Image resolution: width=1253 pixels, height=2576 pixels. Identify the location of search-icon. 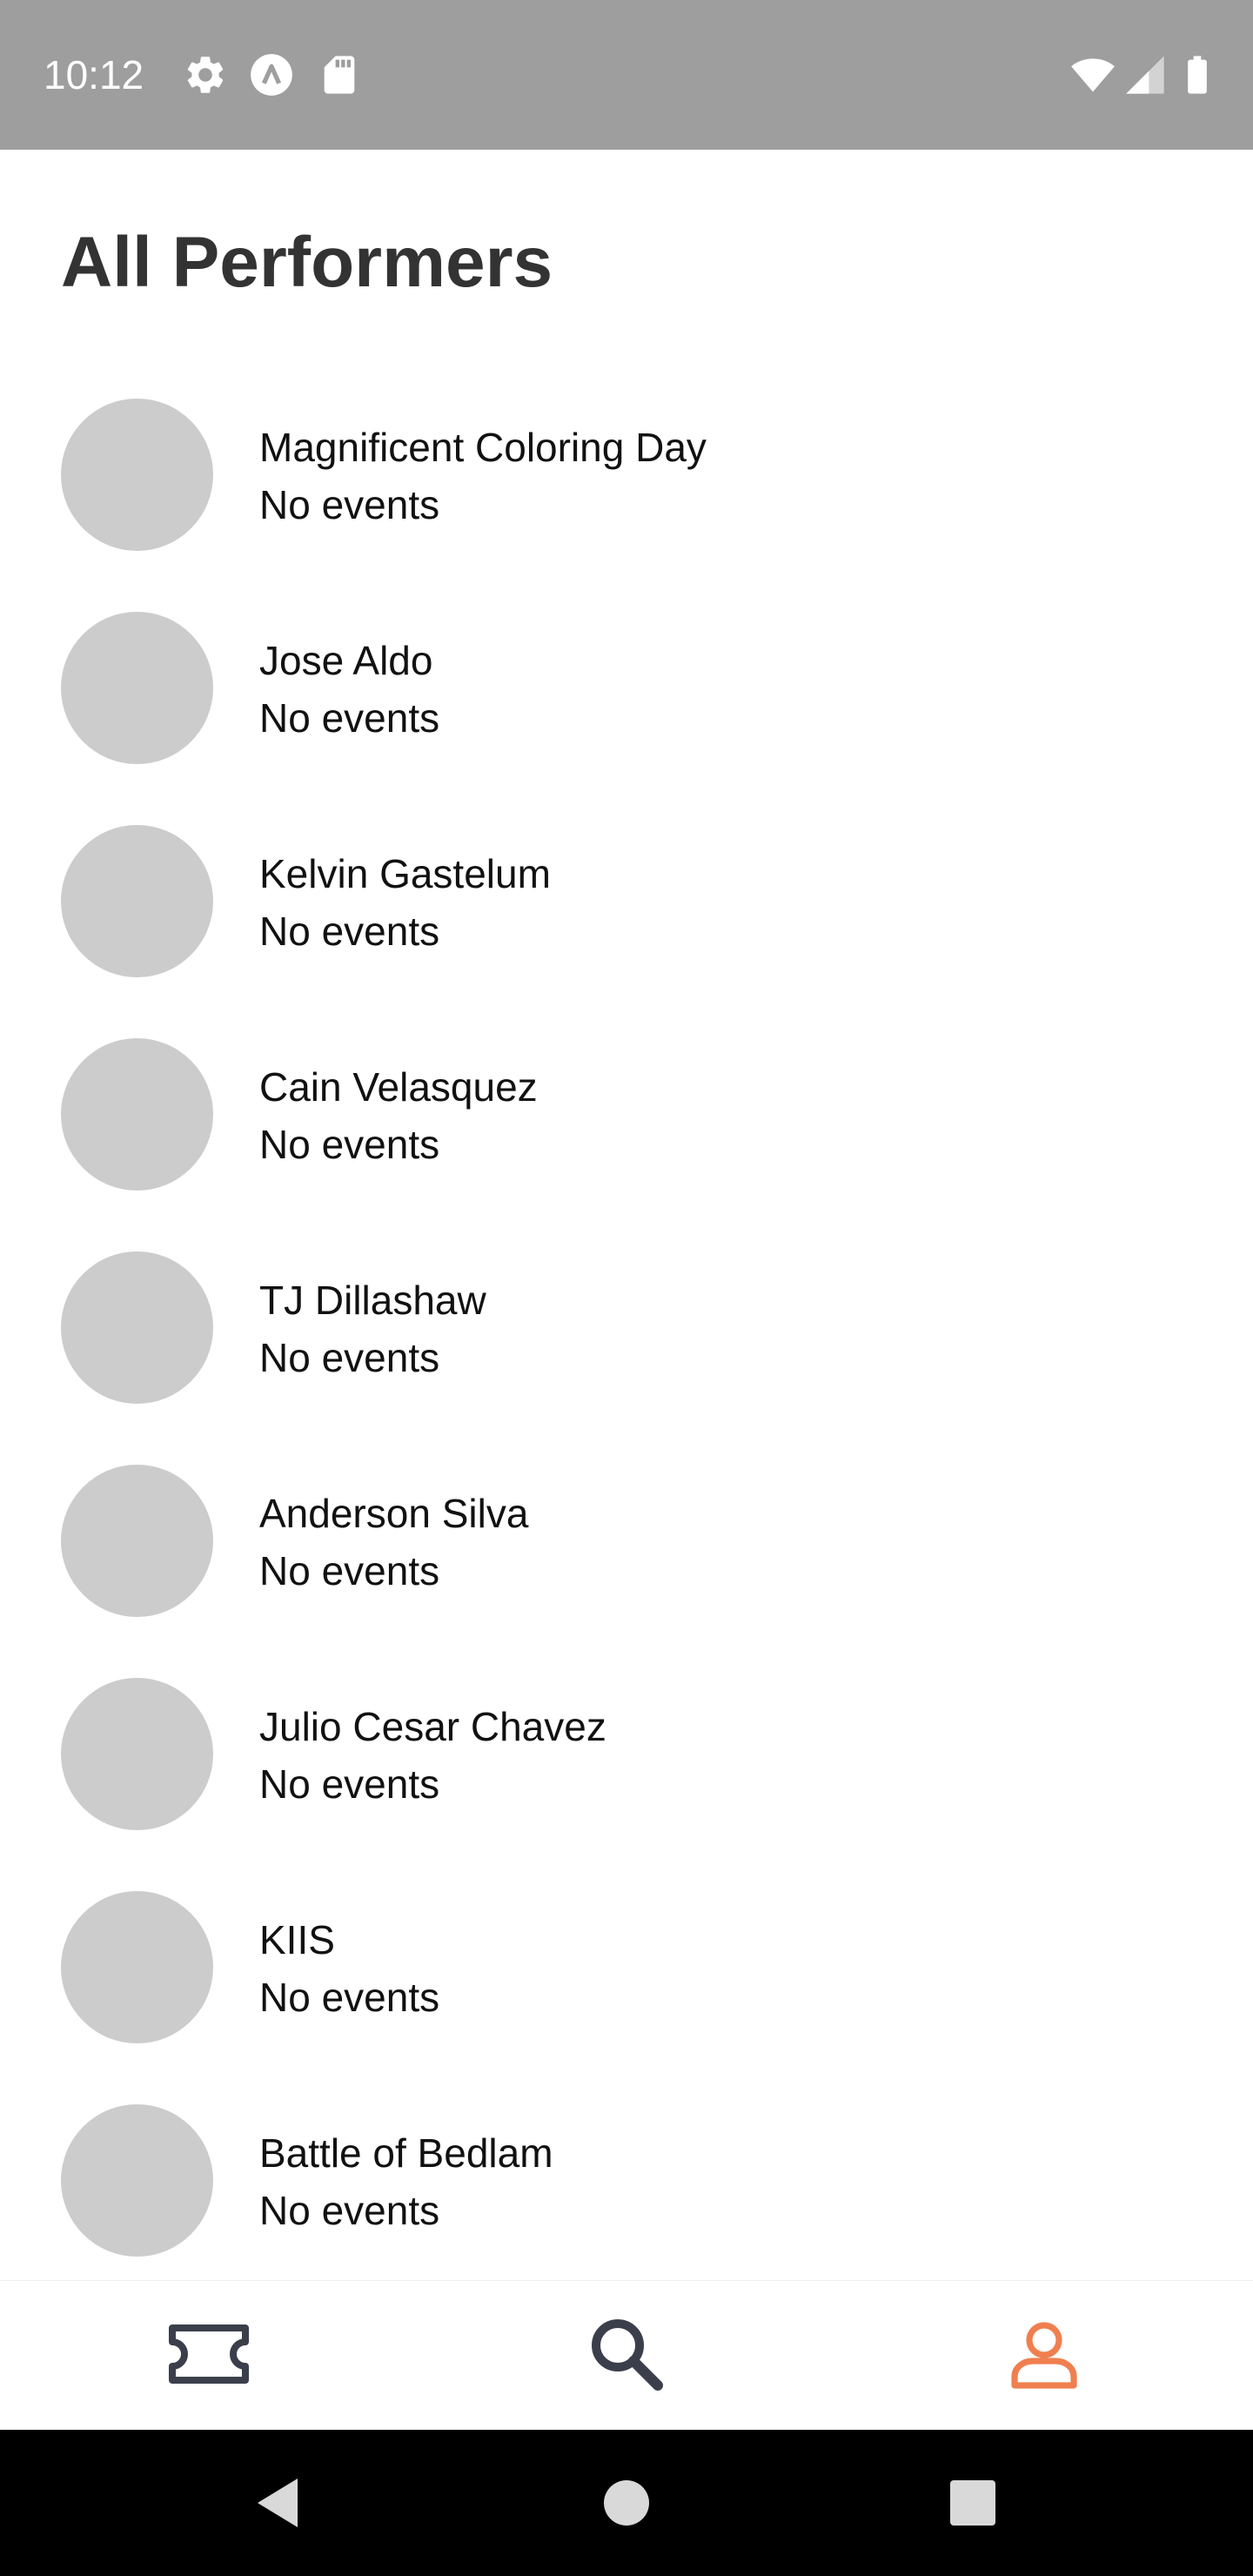
(626, 2356).